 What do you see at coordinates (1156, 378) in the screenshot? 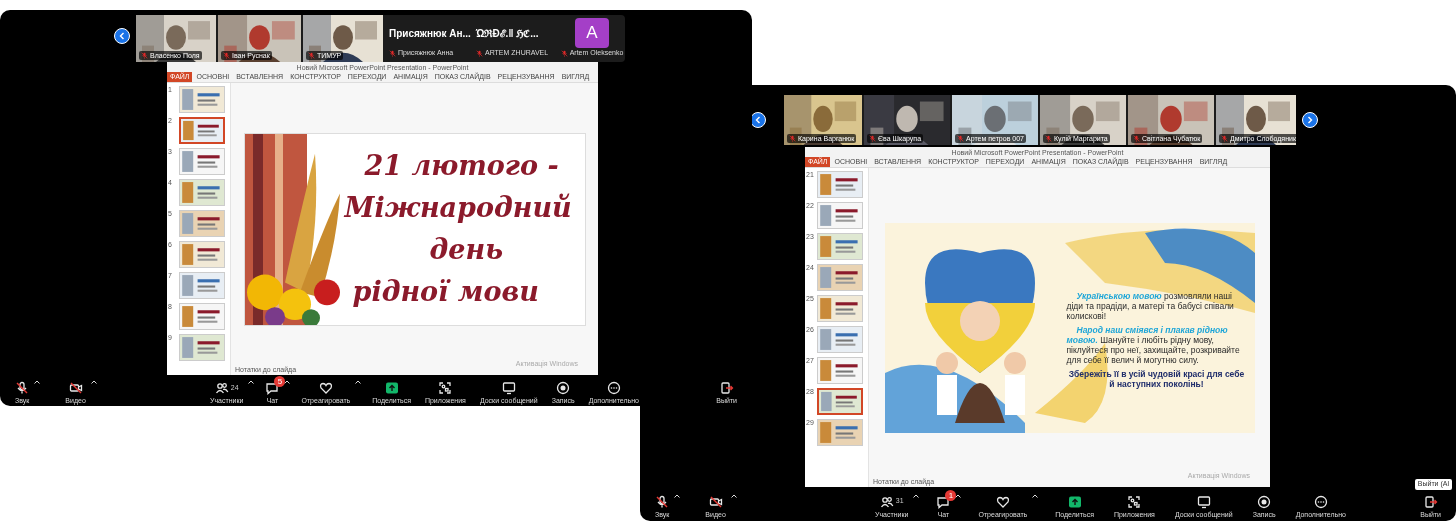
I see `slide-paragraph: Збережіть її в усій чудовій красі для себе й наступних поколінь!` at bounding box center [1156, 378].